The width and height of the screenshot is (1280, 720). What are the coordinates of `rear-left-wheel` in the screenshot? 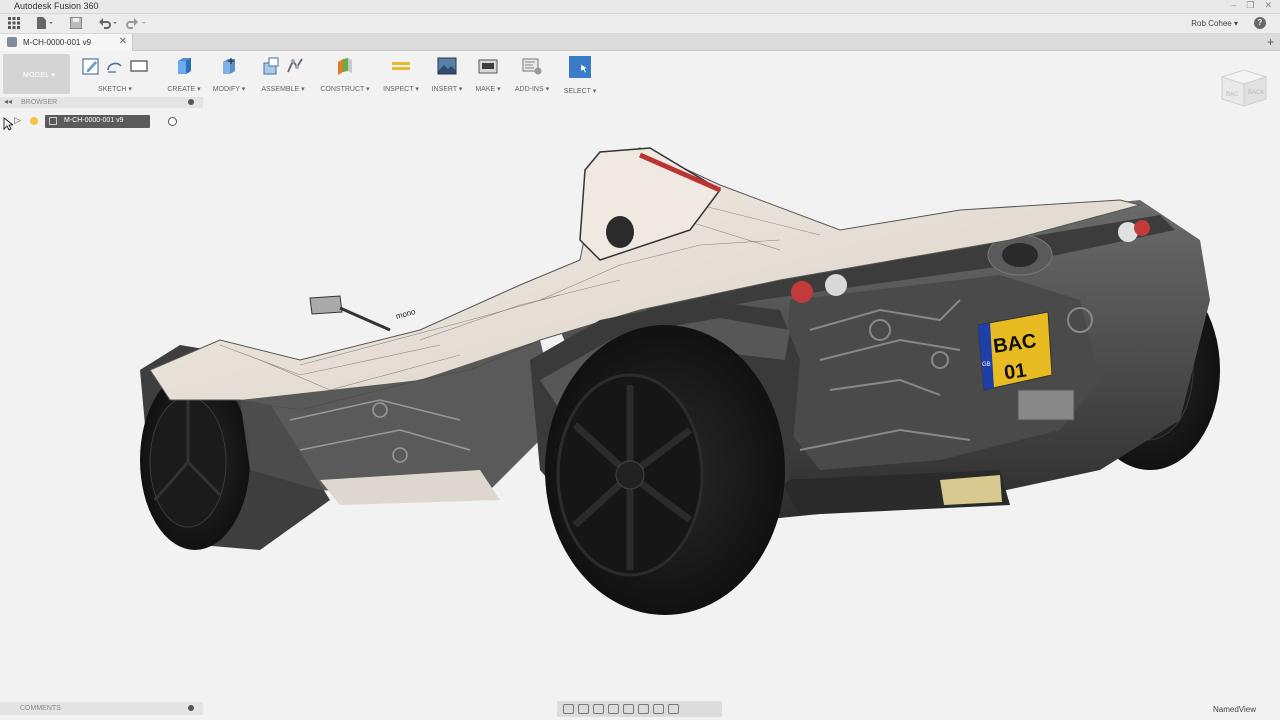 It's located at (665, 470).